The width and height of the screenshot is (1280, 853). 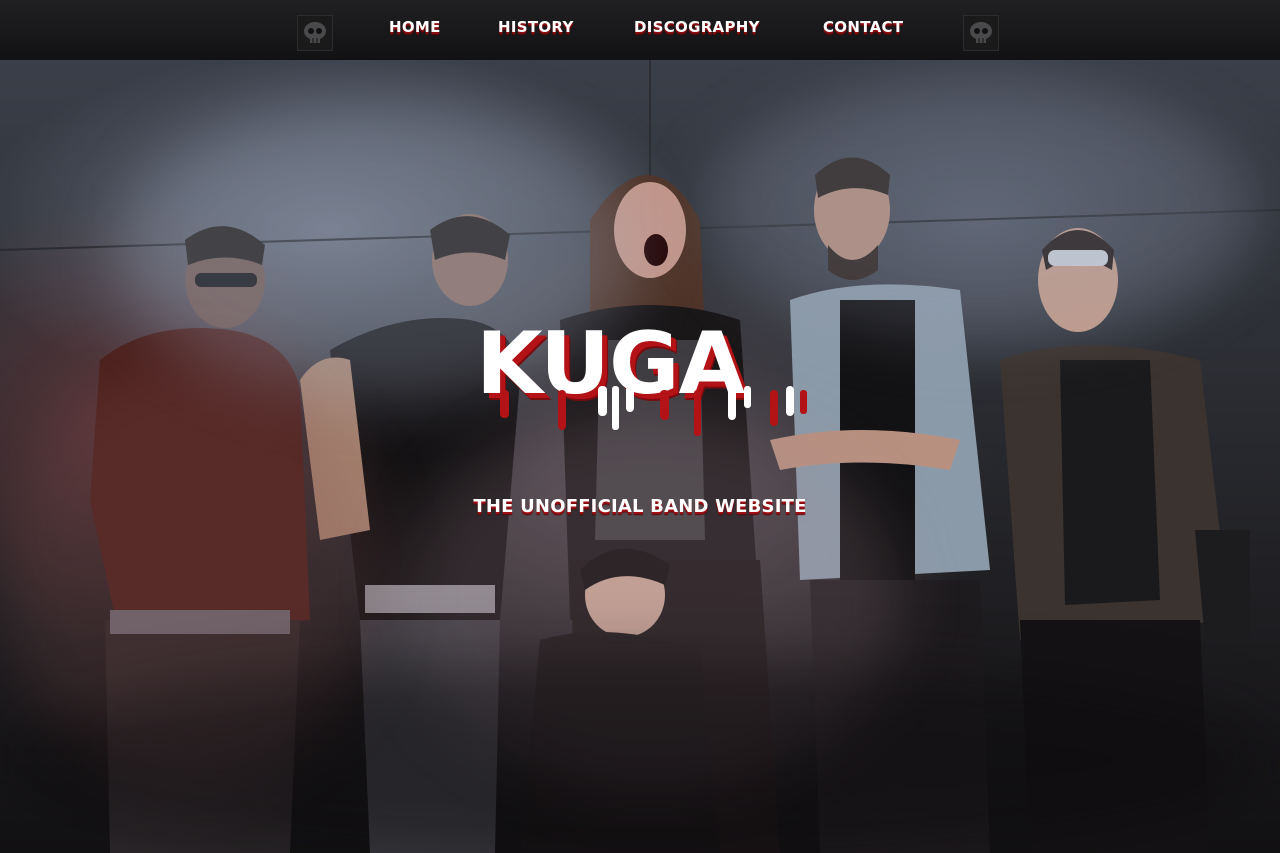 What do you see at coordinates (697, 27) in the screenshot?
I see `nav-discography-link: DISCOGRAPHY` at bounding box center [697, 27].